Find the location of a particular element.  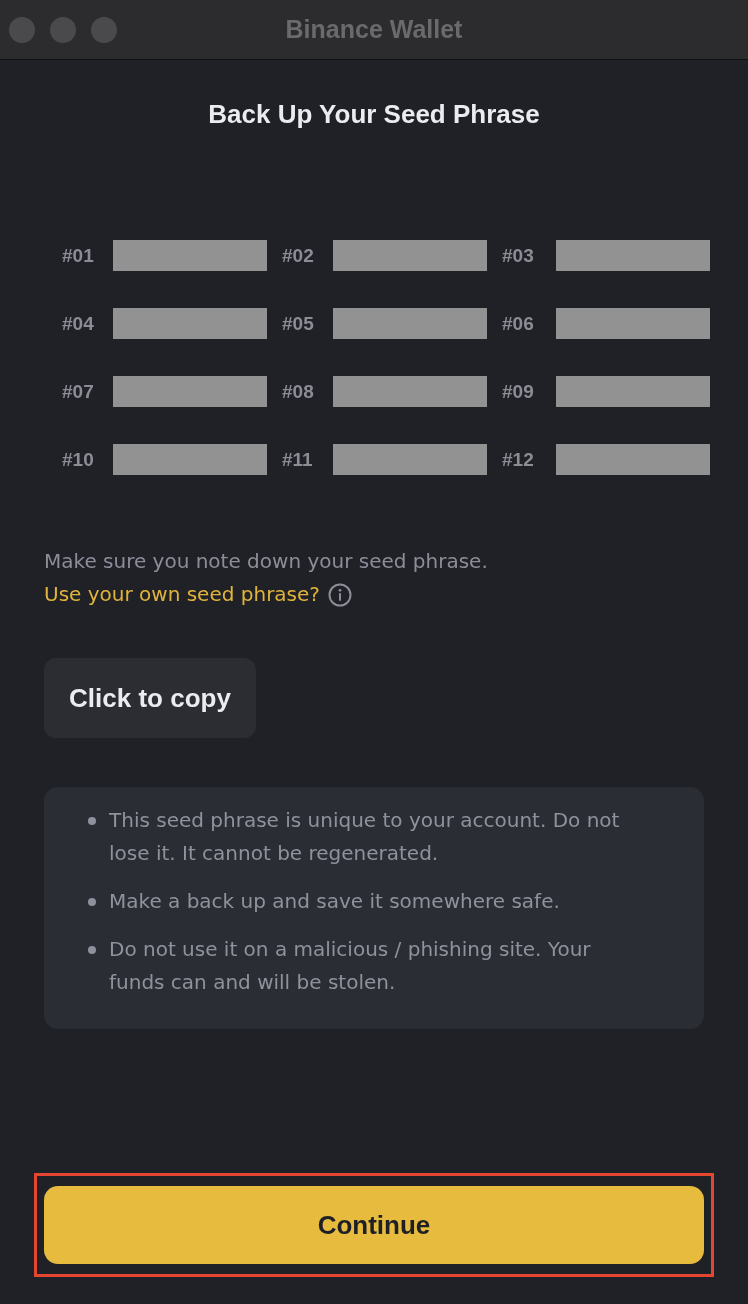

page-heading: Back Up Your Seed Phrase is located at coordinates (374, 114).